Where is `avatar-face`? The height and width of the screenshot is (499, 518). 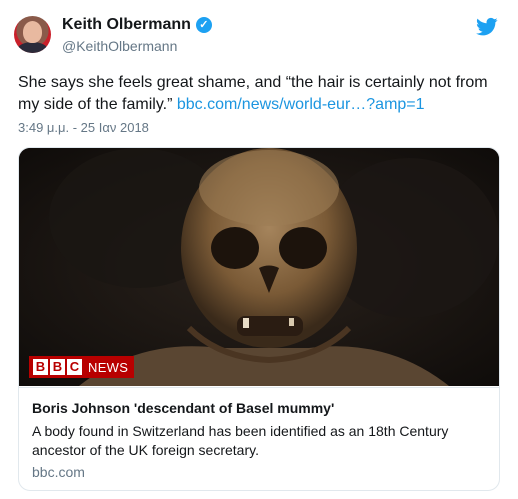 avatar-face is located at coordinates (32, 32).